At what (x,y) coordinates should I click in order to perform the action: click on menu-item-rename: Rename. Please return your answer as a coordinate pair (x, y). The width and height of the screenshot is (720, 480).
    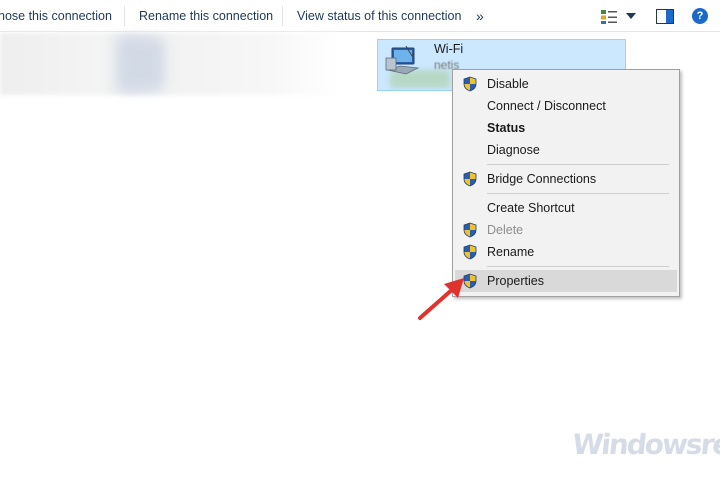
    Looking at the image, I should click on (566, 252).